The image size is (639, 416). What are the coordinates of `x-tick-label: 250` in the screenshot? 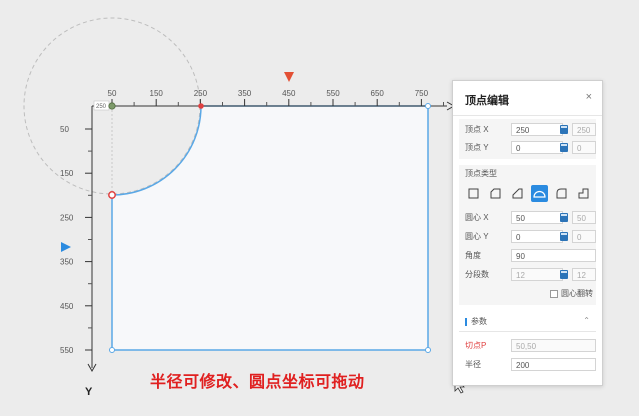 It's located at (201, 93).